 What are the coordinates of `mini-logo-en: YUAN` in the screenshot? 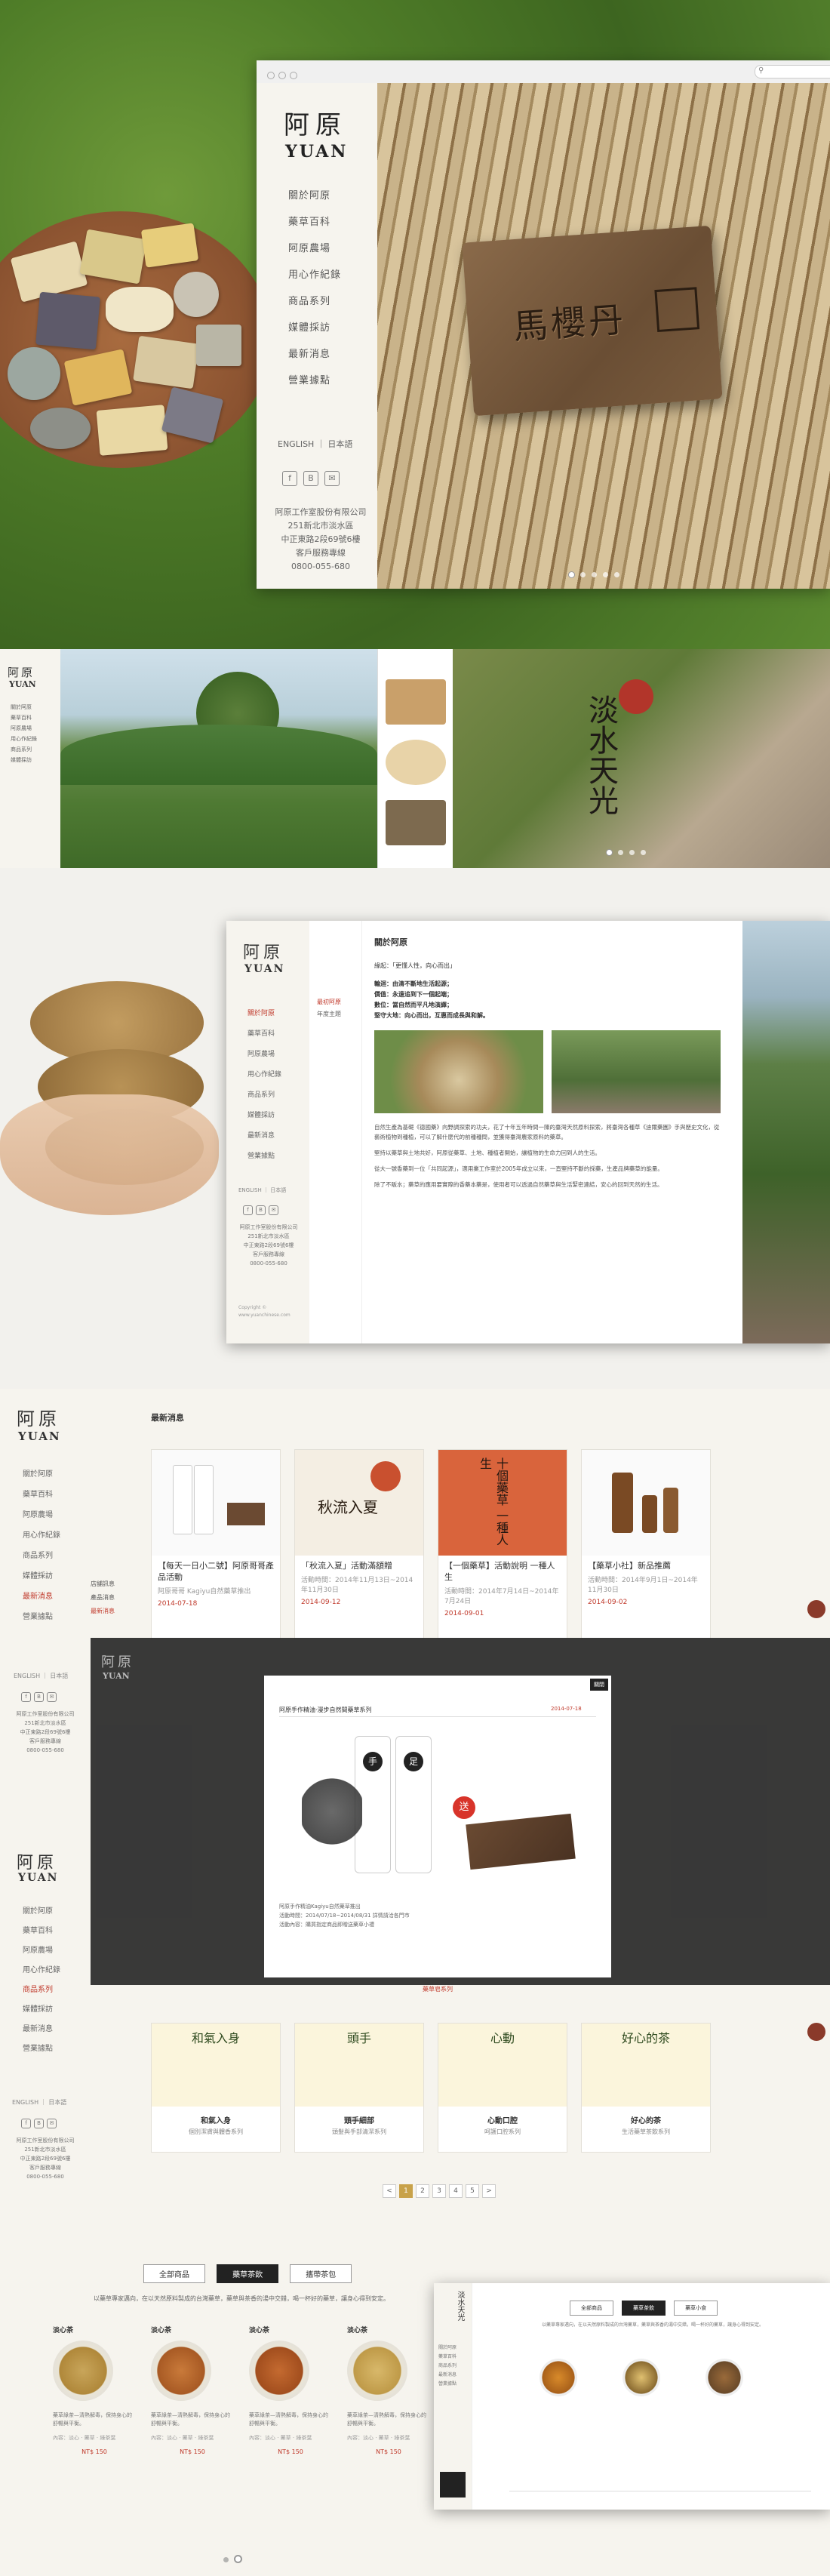 It's located at (22, 684).